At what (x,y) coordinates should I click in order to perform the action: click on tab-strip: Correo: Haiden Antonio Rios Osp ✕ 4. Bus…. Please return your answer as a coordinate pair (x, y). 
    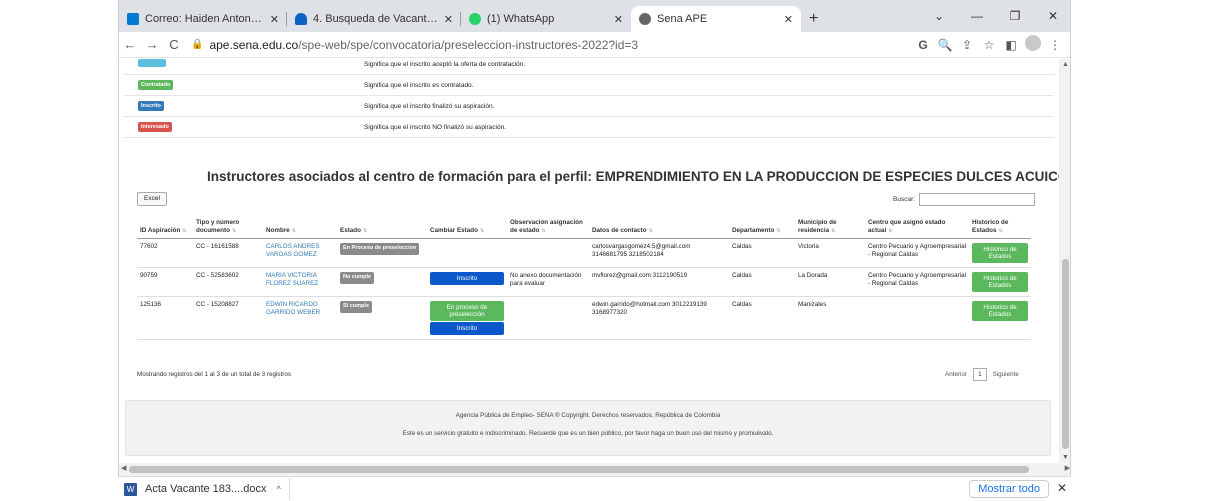
    Looking at the image, I should click on (594, 16).